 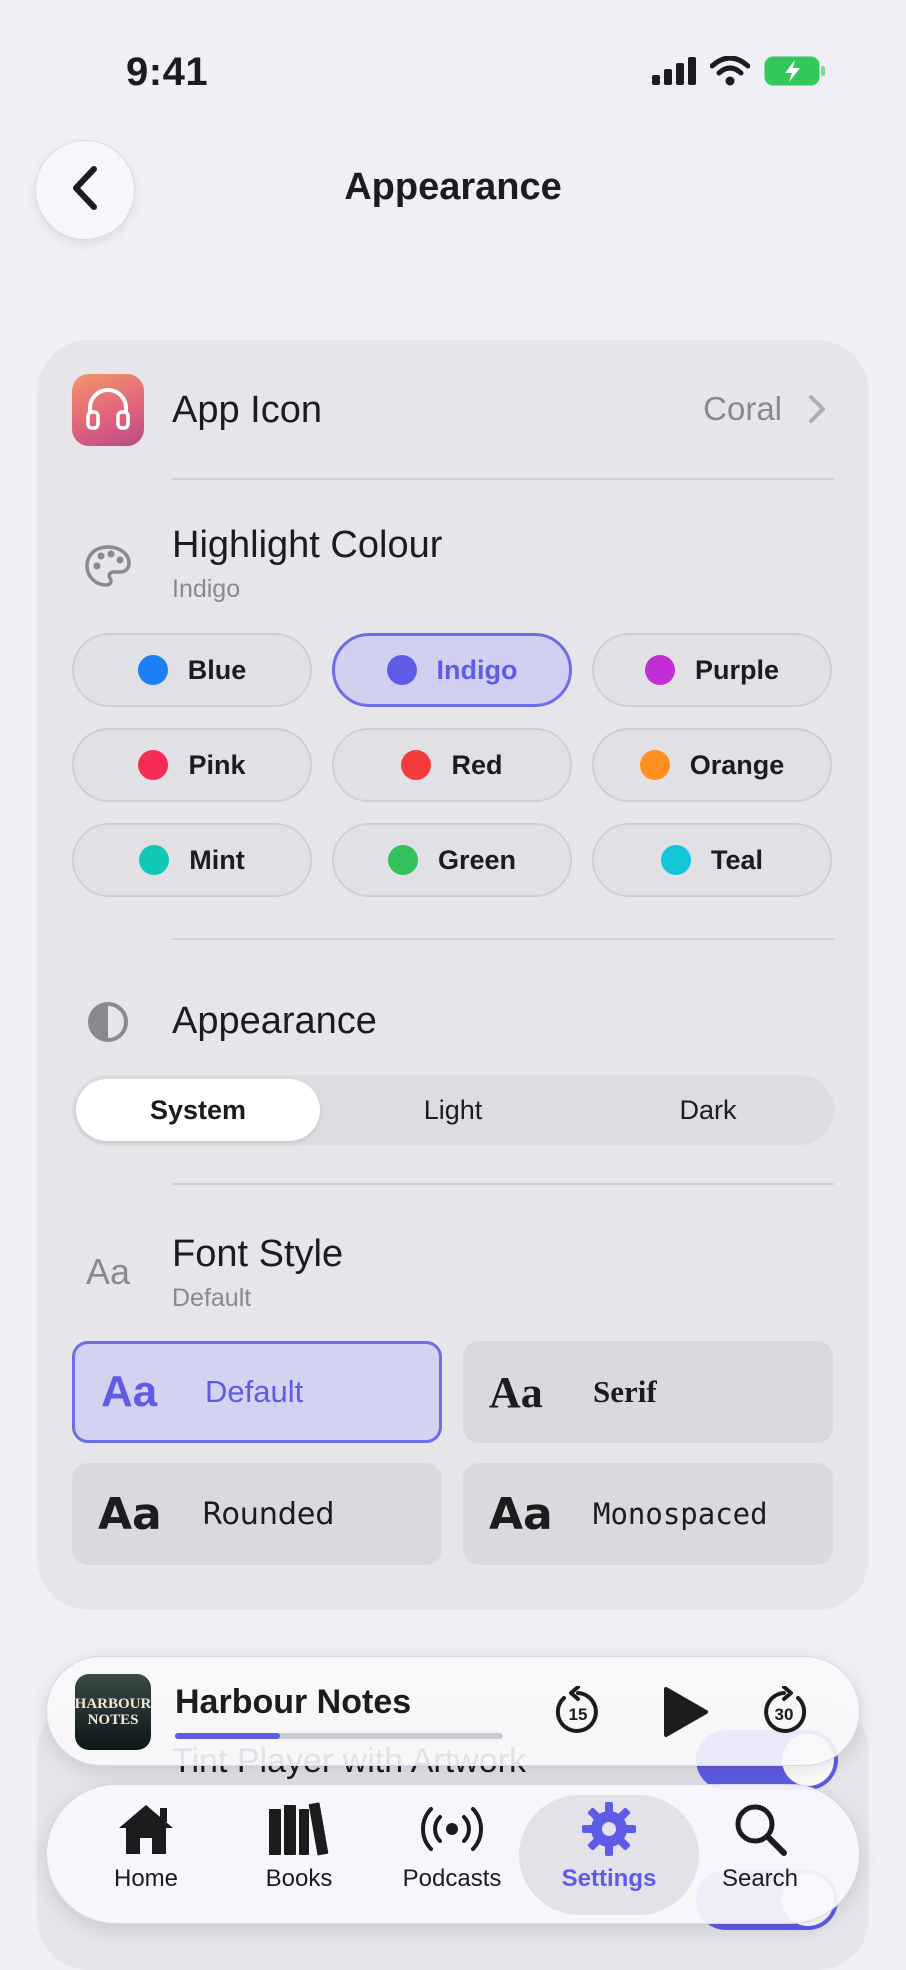 I want to click on skip-forward-seconds: 30, so click(x=784, y=1714).